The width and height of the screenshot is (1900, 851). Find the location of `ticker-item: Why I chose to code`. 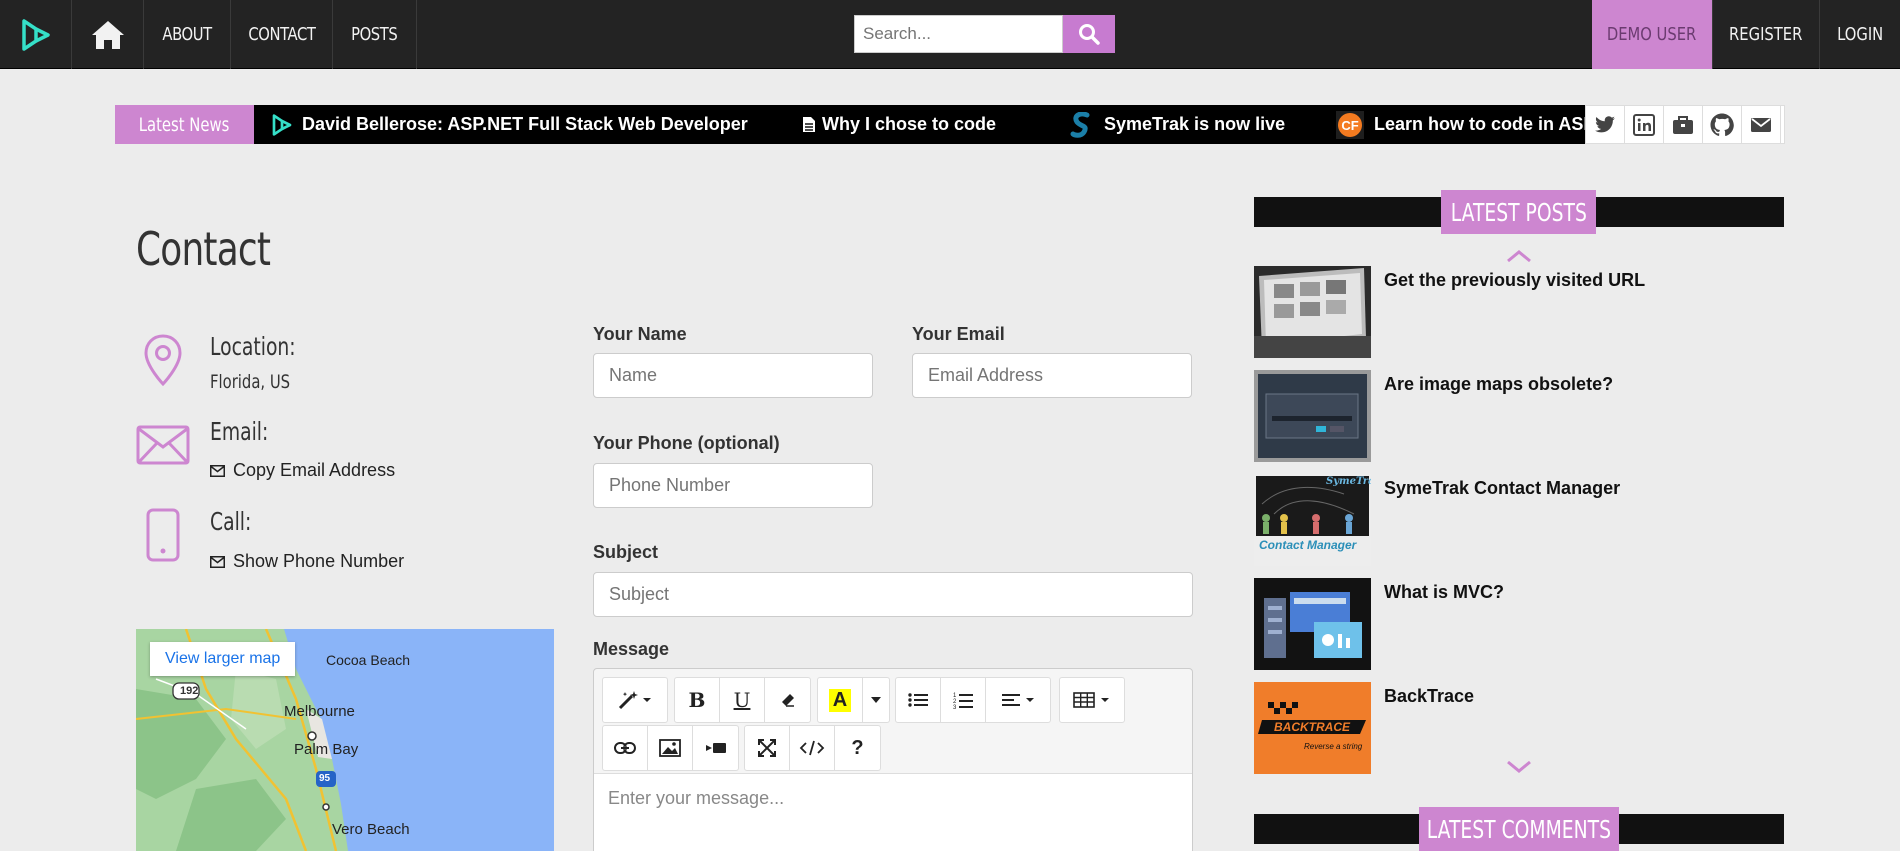

ticker-item: Why I chose to code is located at coordinates (899, 124).